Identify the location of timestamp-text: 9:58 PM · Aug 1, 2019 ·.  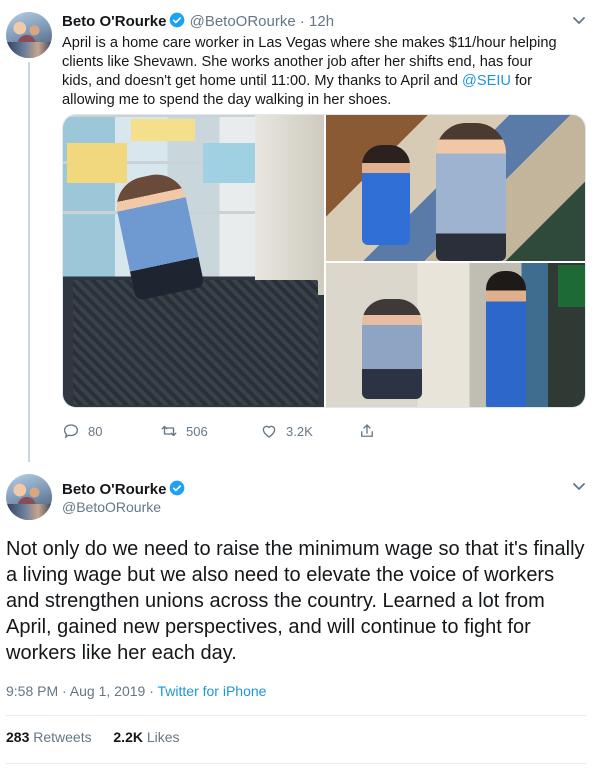
(82, 691).